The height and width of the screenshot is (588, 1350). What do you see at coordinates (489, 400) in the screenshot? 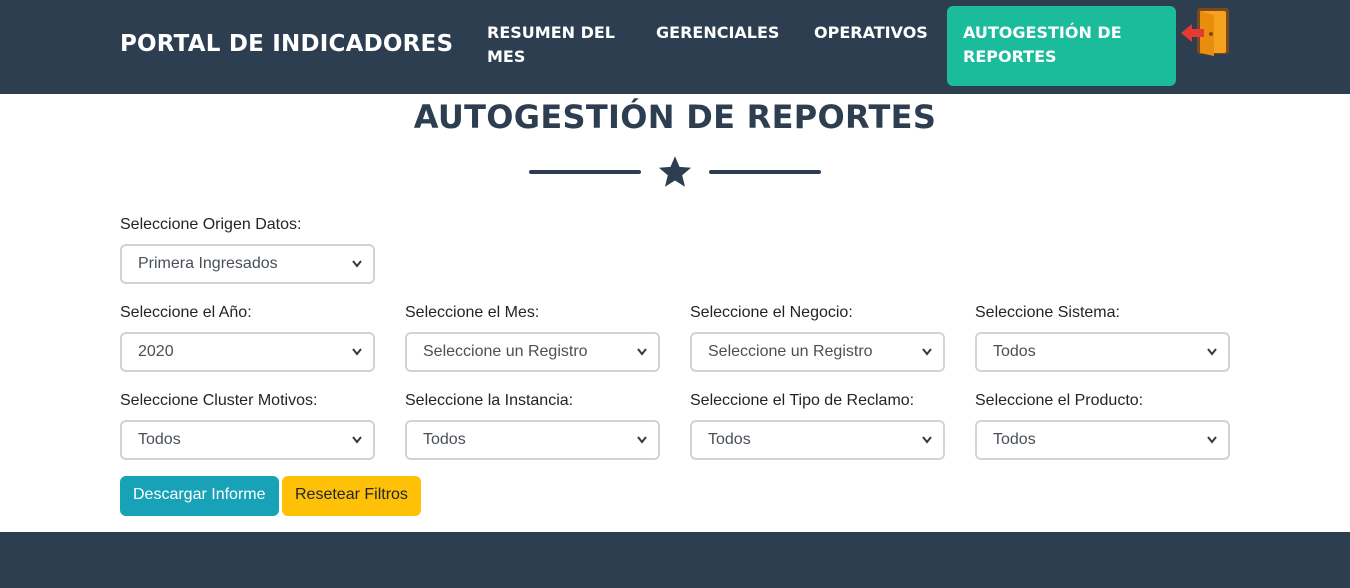
I see `instancia-label: Seleccione la Instancia:` at bounding box center [489, 400].